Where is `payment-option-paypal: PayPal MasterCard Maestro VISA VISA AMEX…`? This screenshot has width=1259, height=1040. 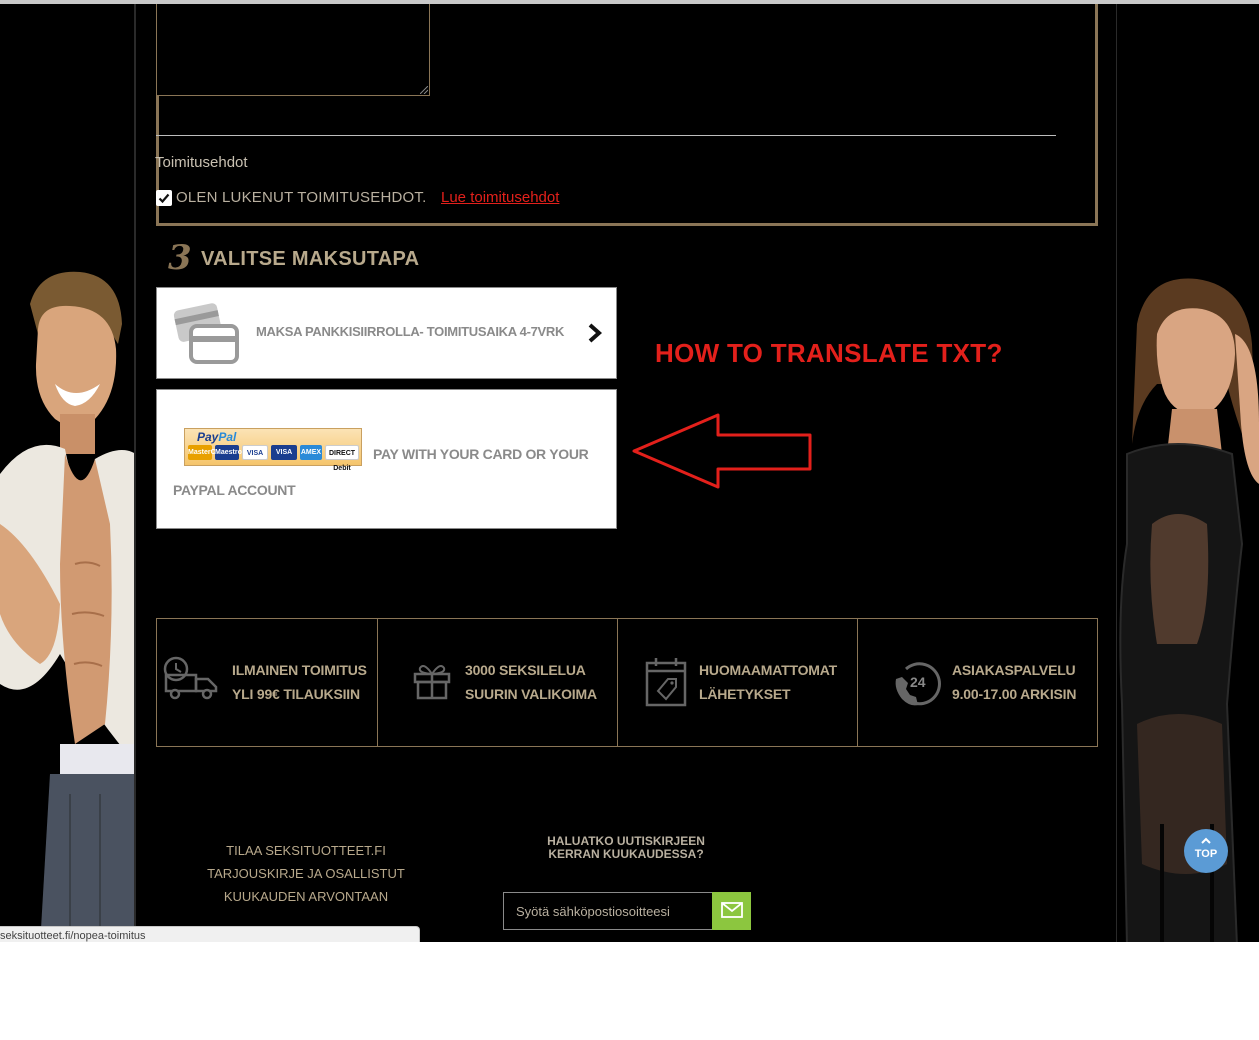 payment-option-paypal: PayPal MasterCard Maestro VISA VISA AMEX… is located at coordinates (386, 459).